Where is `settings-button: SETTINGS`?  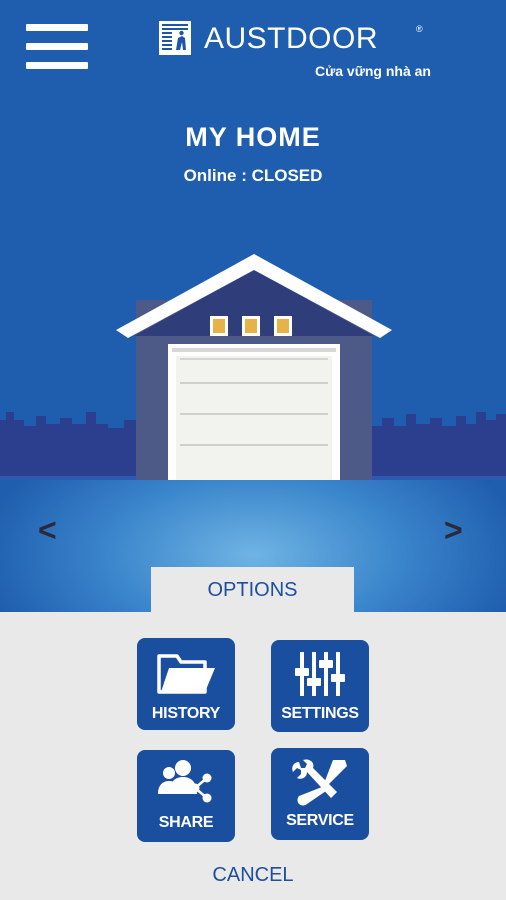 settings-button: SETTINGS is located at coordinates (320, 686).